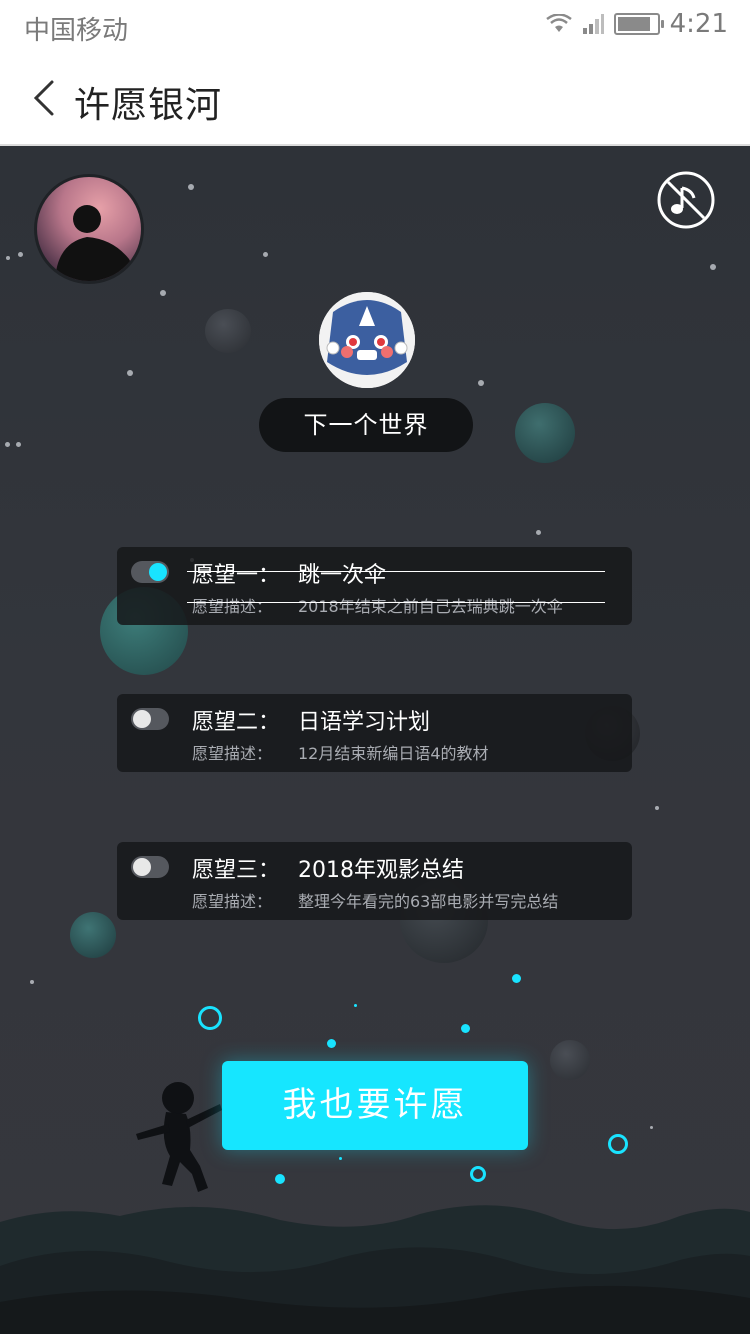 Image resolution: width=750 pixels, height=1334 pixels. Describe the element at coordinates (375, 1105) in the screenshot. I see `make-wish-button: 我也要许愿` at that location.